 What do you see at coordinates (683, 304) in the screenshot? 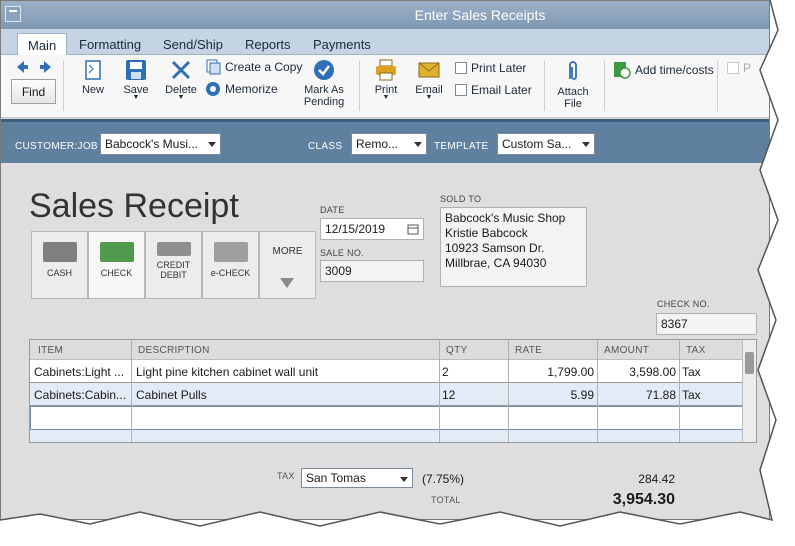
I see `check-no-label: CHECK NO.` at bounding box center [683, 304].